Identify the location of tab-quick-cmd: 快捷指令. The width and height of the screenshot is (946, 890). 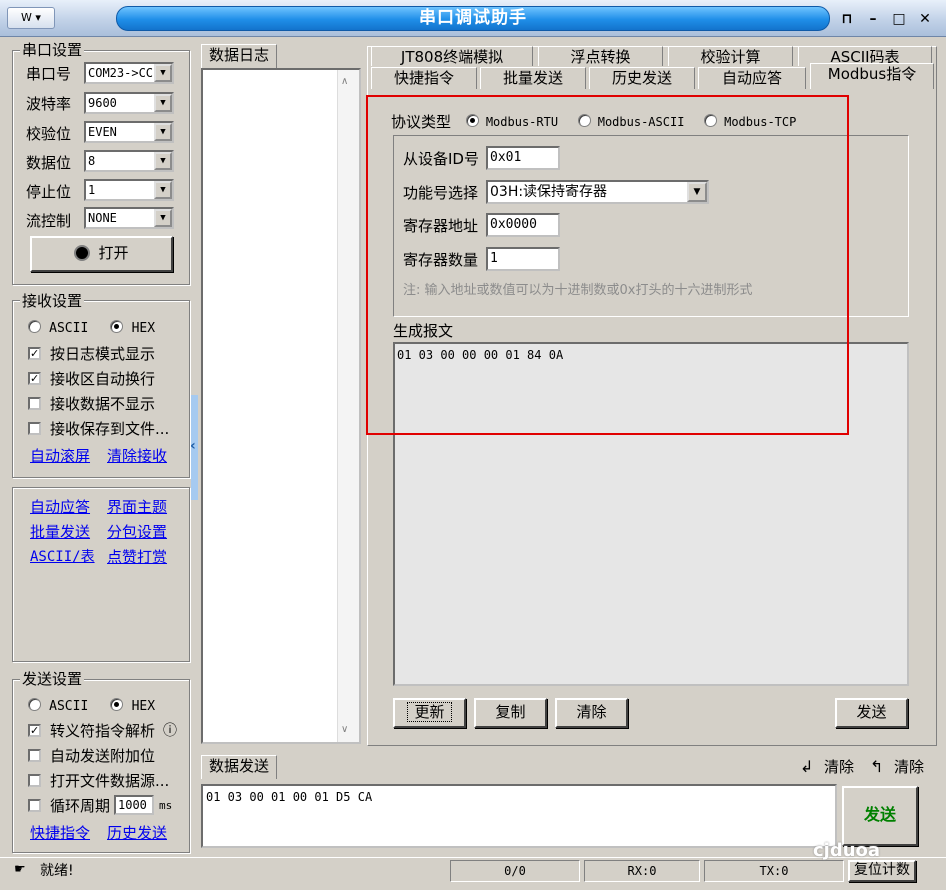
(424, 78).